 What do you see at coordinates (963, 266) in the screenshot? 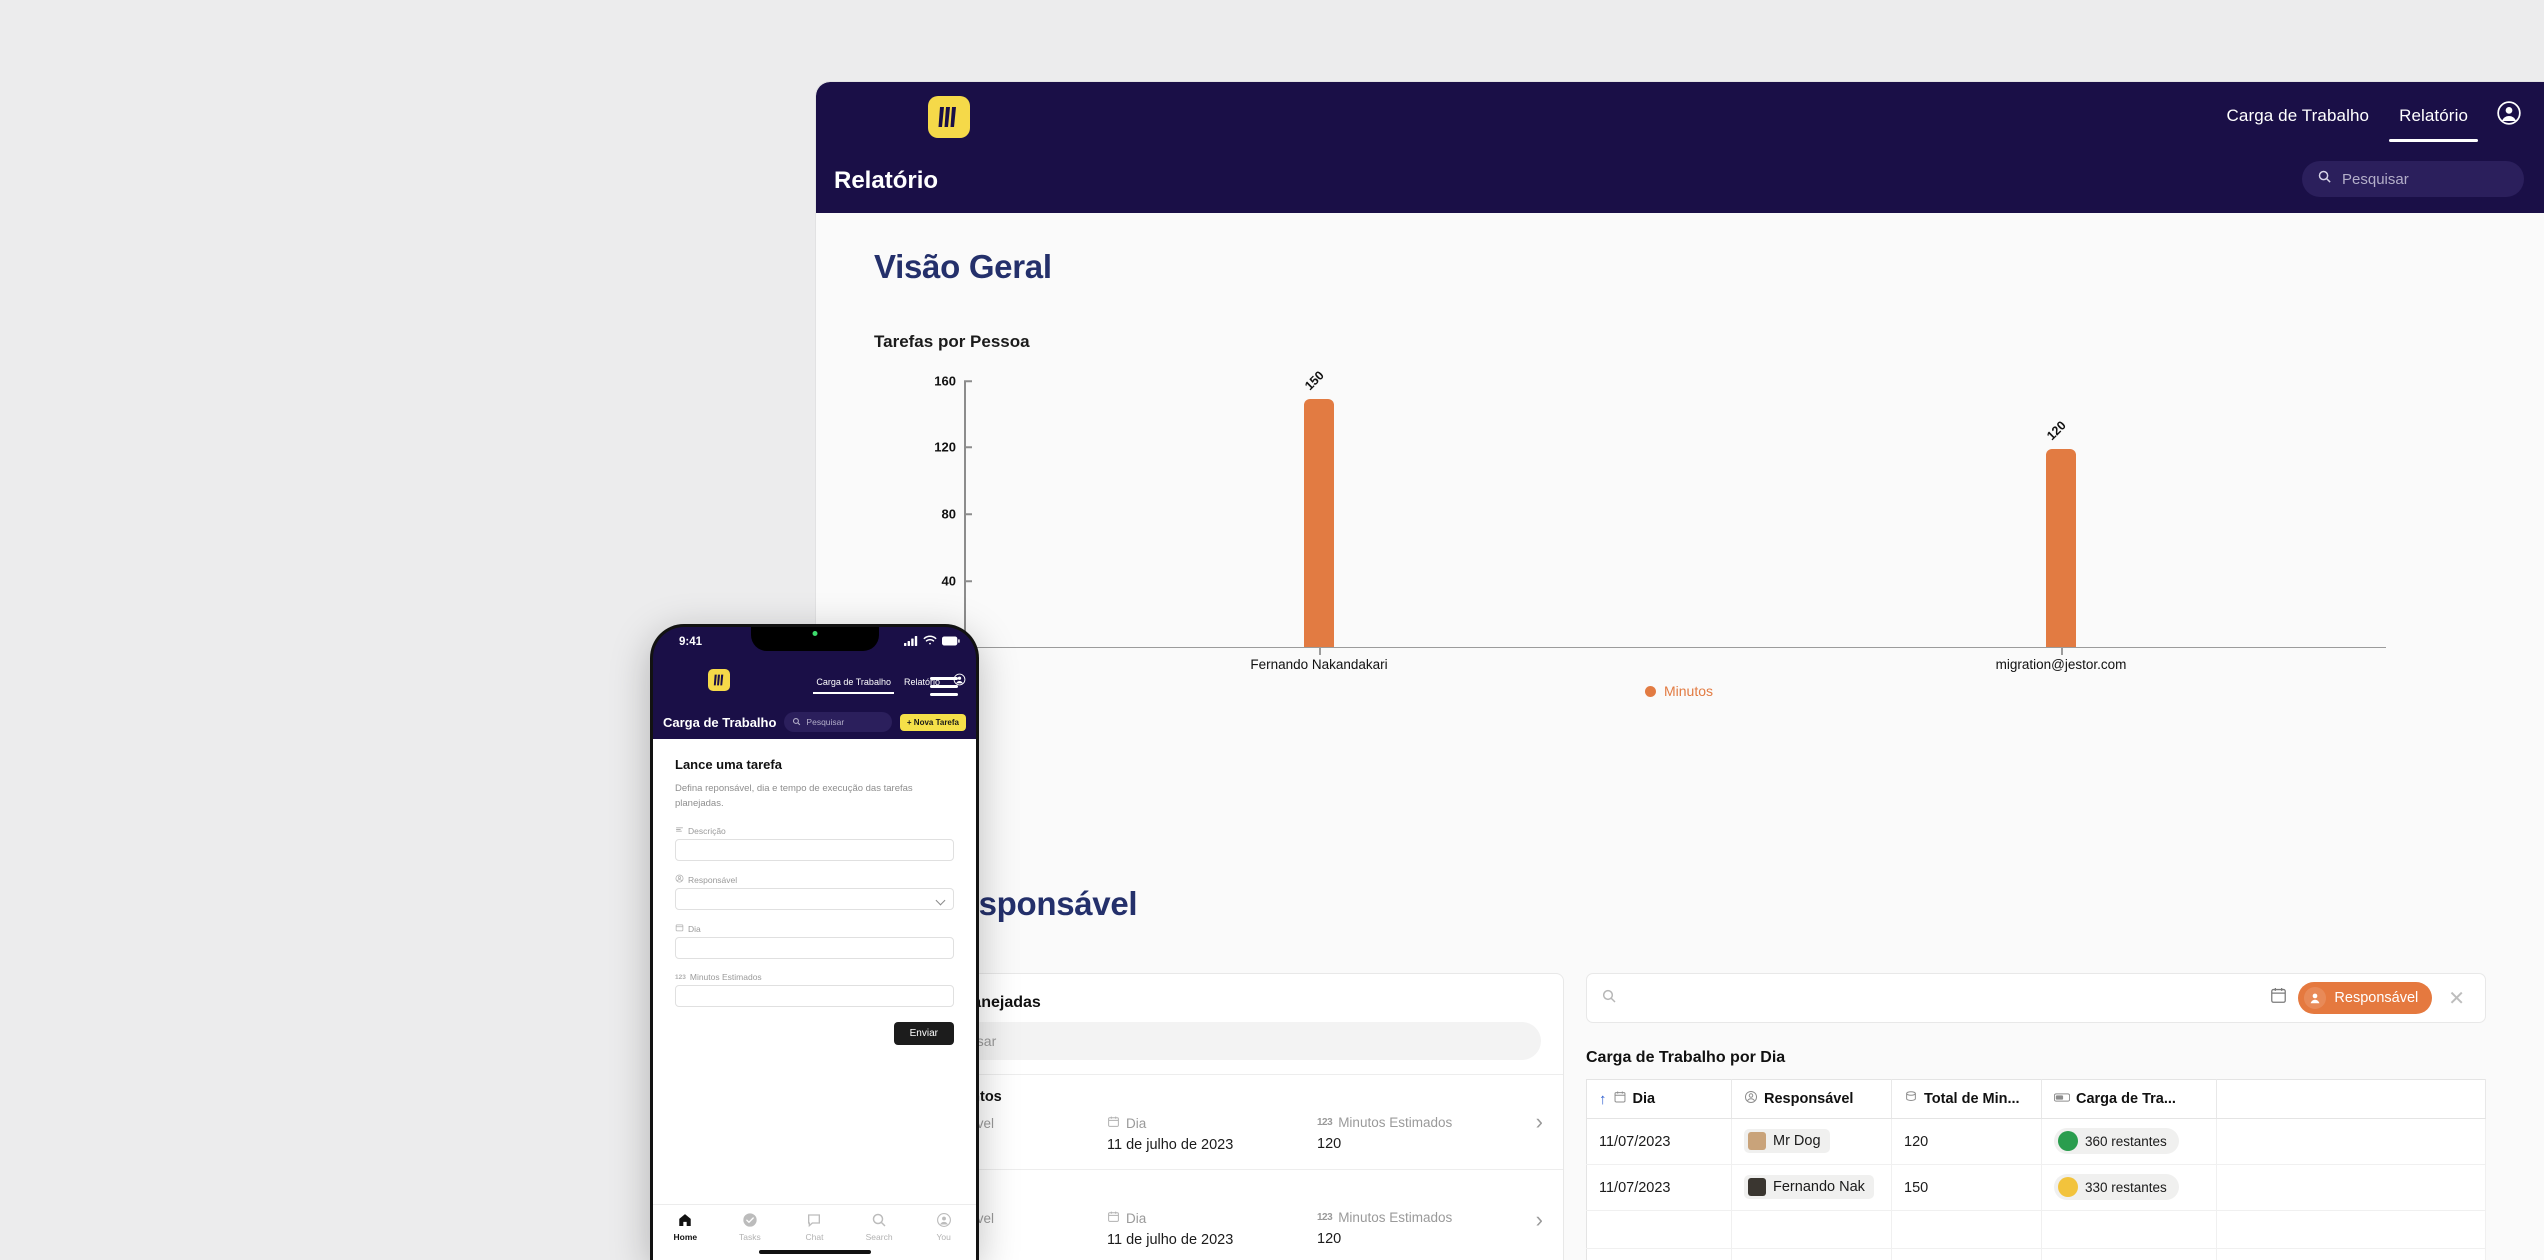
I see `section-heading-visao-geral: Visão Geral` at bounding box center [963, 266].